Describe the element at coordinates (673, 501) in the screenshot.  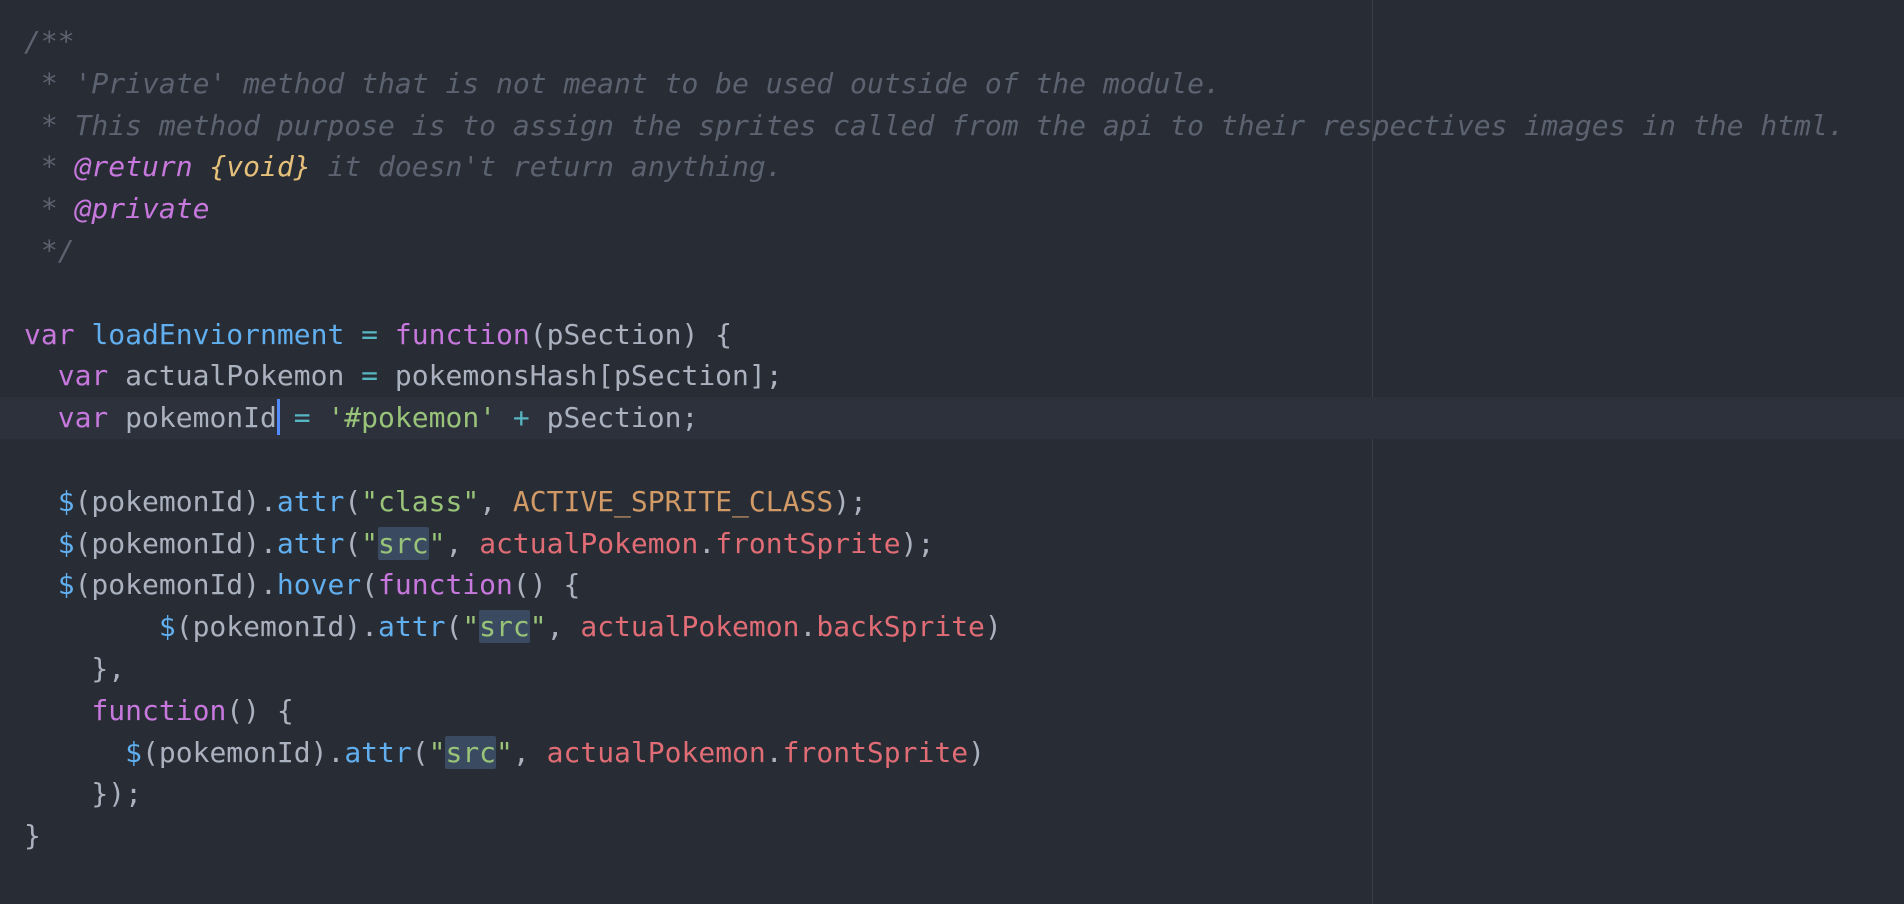
I see `code-token: ACTIVE_SPRITE_CLASS` at that location.